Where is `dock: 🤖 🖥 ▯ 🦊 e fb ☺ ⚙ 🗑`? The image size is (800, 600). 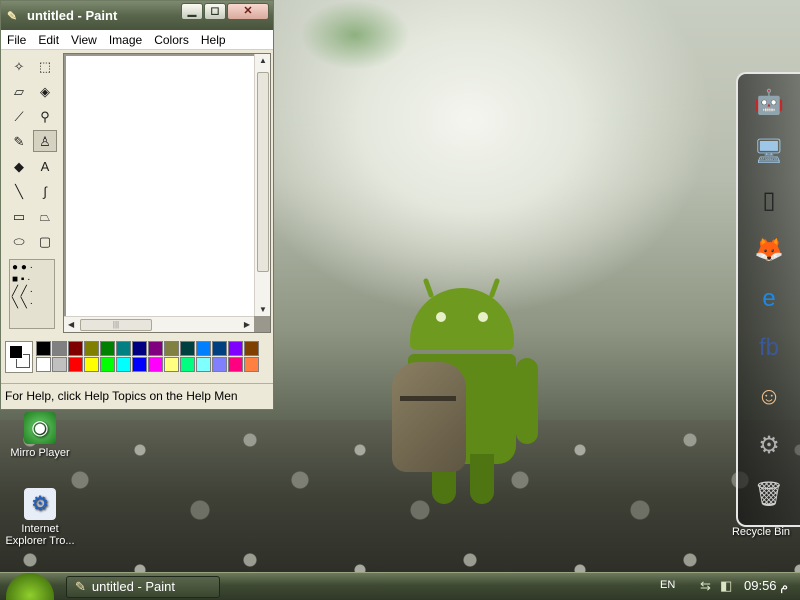 dock: 🤖 🖥 ▯ 🦊 e fb ☺ ⚙ 🗑 is located at coordinates (768, 299).